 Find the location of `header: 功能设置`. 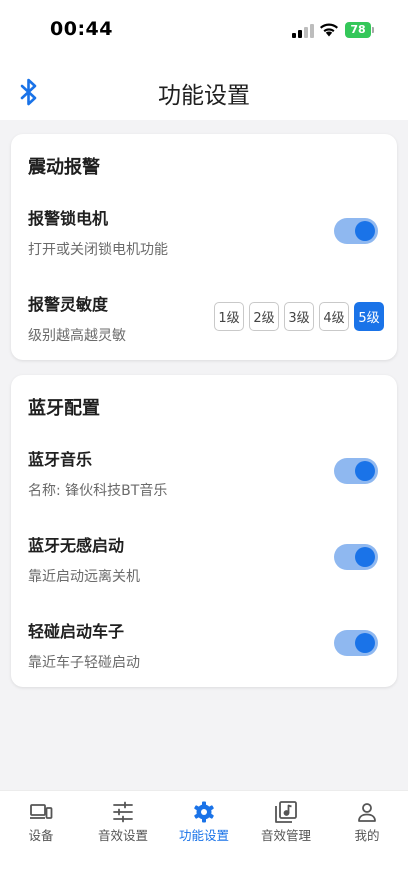

header: 功能设置 is located at coordinates (204, 92).